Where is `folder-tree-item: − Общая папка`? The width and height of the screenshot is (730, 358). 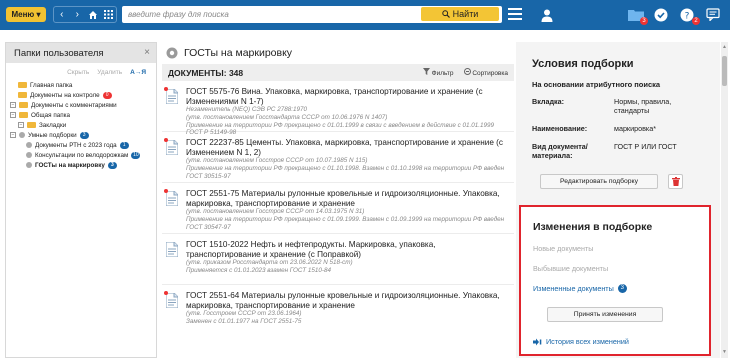 folder-tree-item: − Общая папка is located at coordinates (83, 115).